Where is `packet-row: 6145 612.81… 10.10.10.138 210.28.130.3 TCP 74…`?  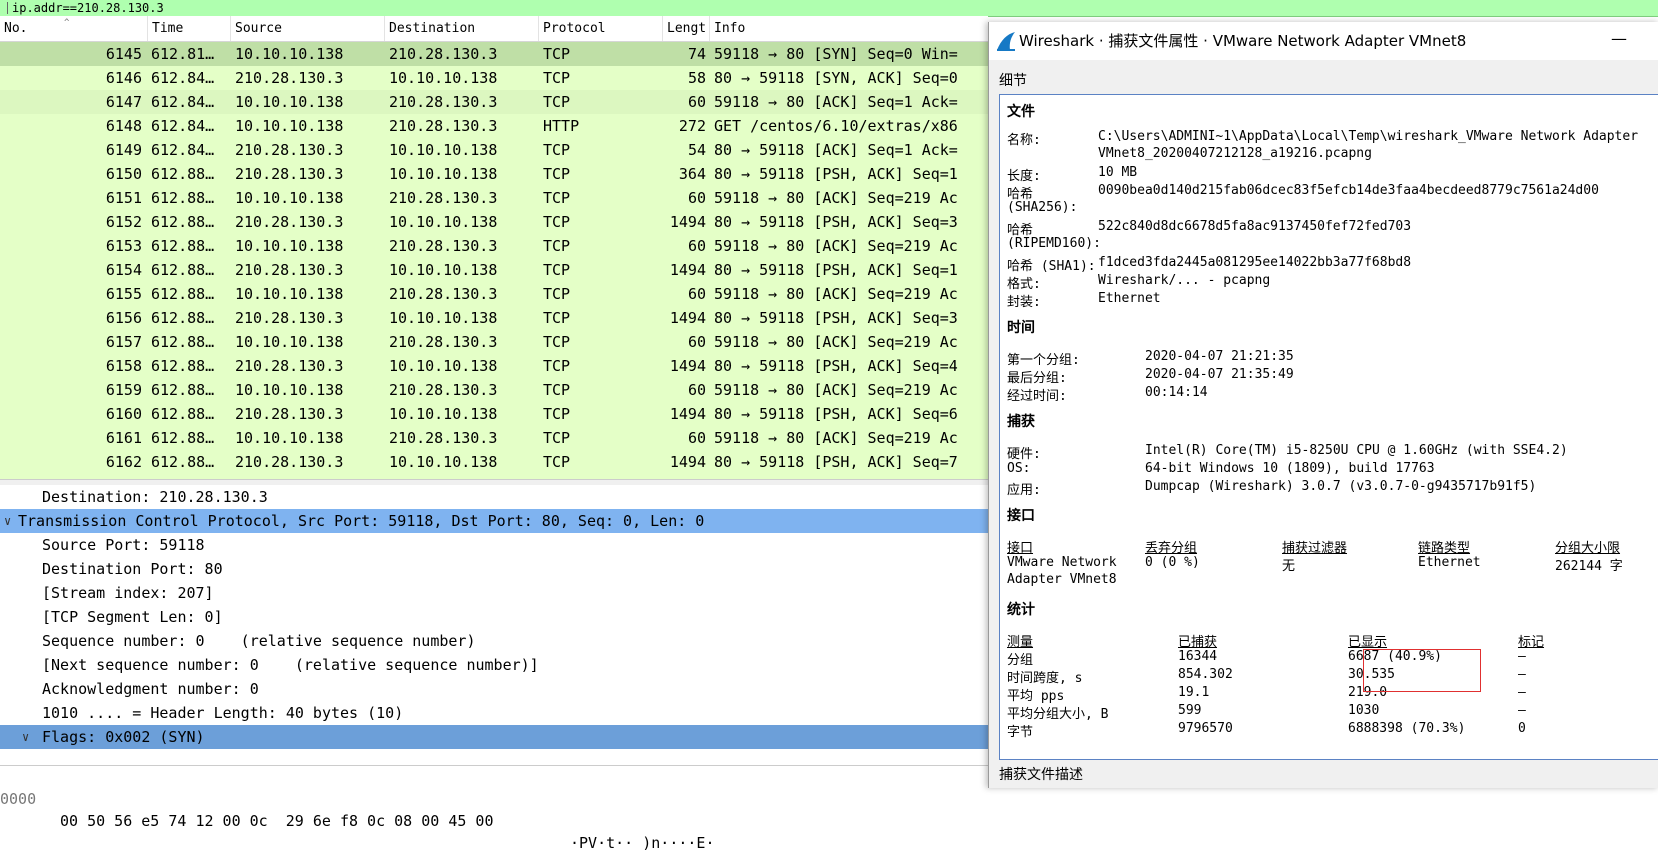 packet-row: 6145 612.81… 10.10.10.138 210.28.130.3 TCP 74… is located at coordinates (494, 54).